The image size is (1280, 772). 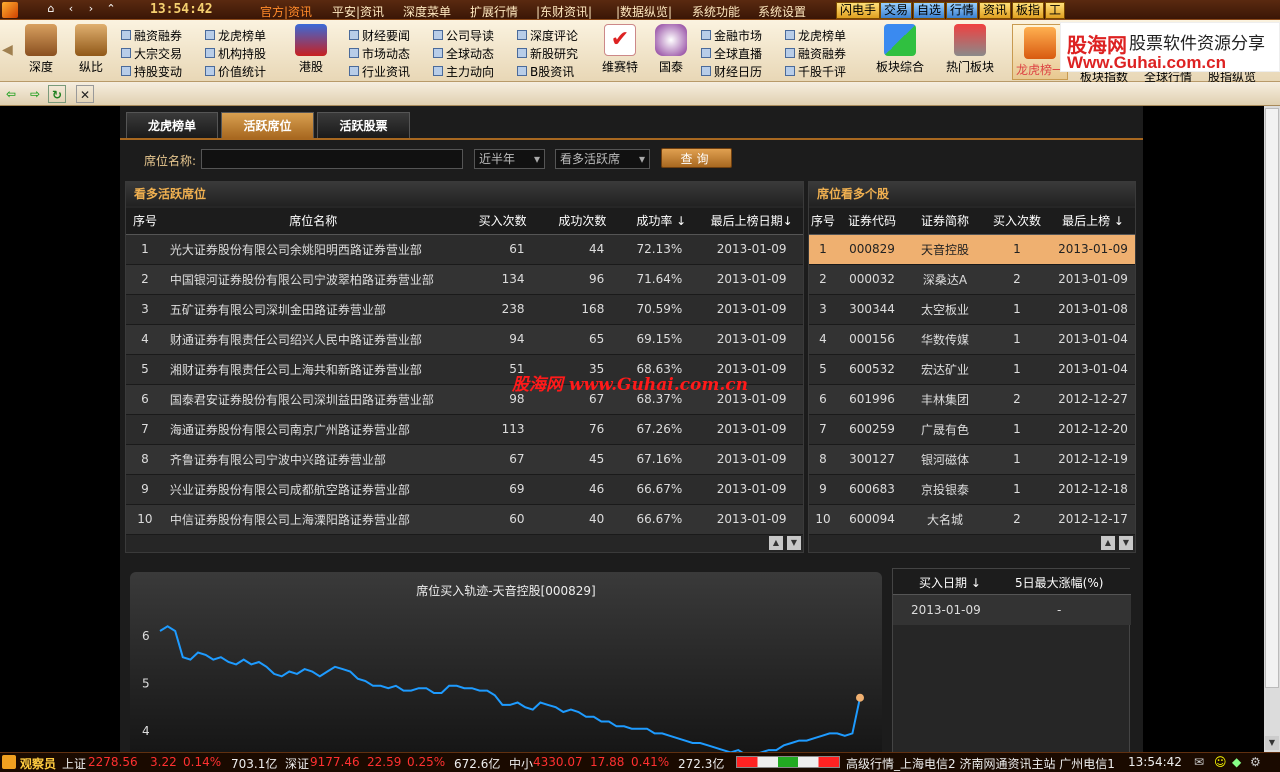 What do you see at coordinates (945, 221) in the screenshot?
I see `col-stock-name: 证券简称` at bounding box center [945, 221].